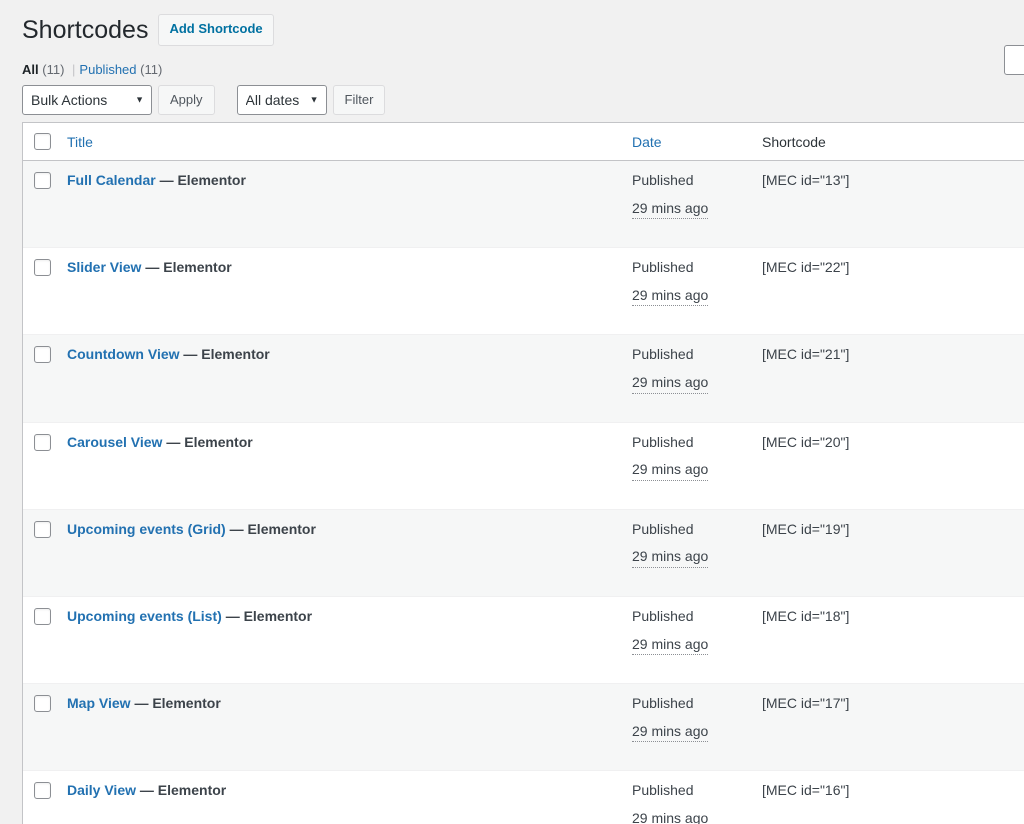 The image size is (1024, 824). I want to click on row-title-link: Map View, so click(99, 703).